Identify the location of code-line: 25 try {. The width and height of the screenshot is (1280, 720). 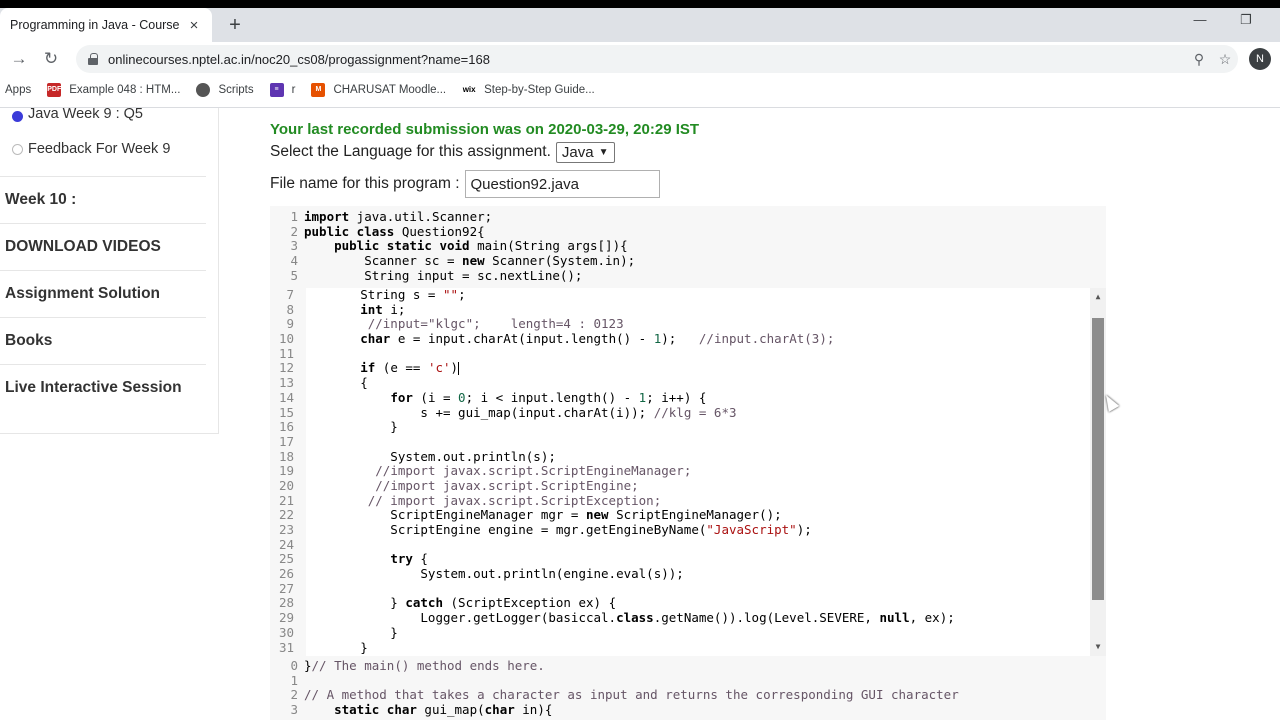
(684, 559).